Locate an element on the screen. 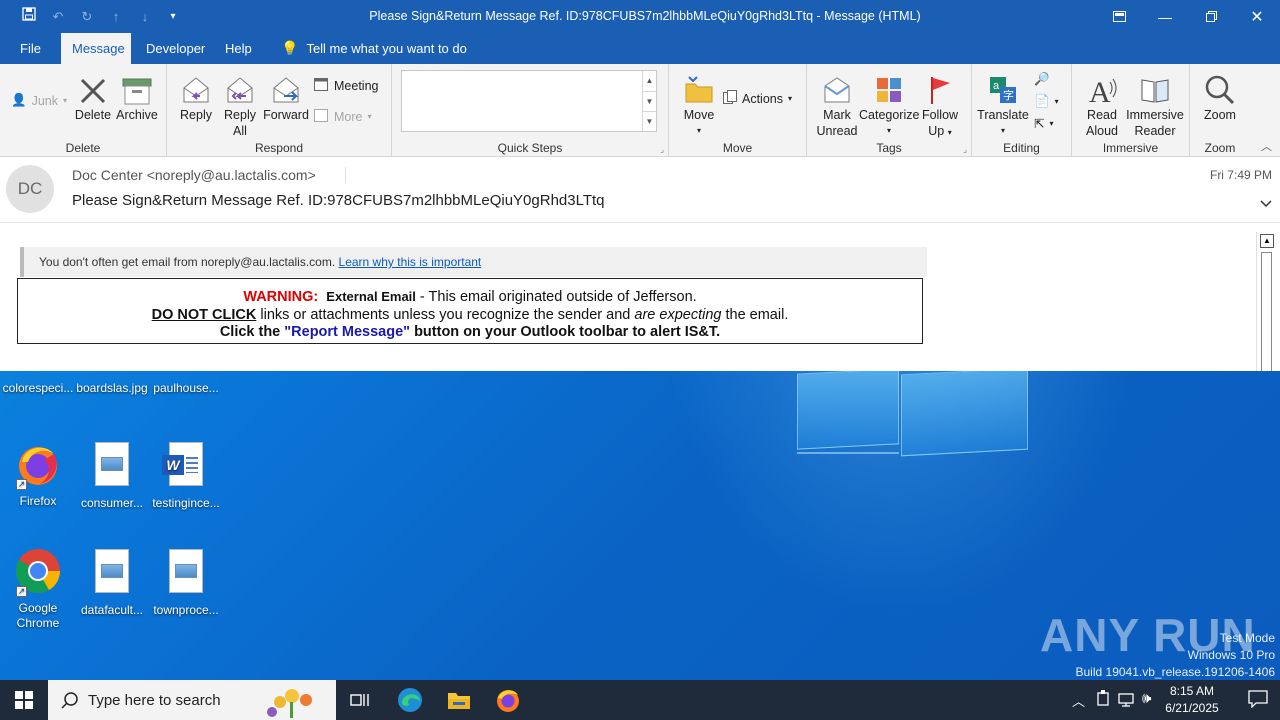  scroll-thumb is located at coordinates (1266, 311).